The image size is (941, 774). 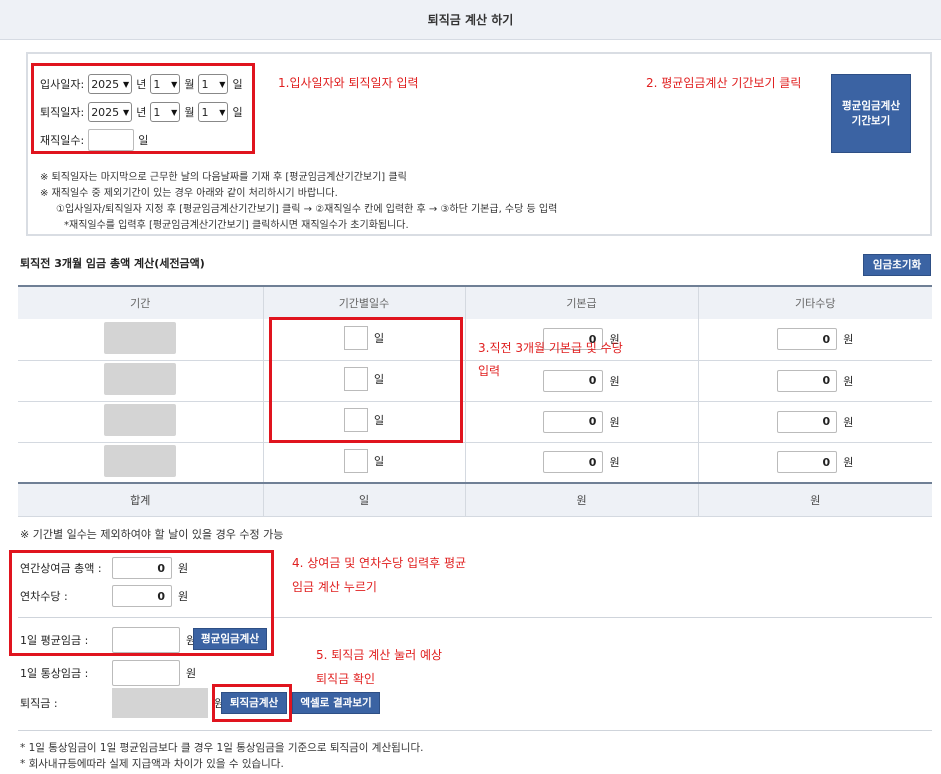 I want to click on annotation-2: 2. 평균임금계산 기간보기 클릭, so click(x=724, y=83).